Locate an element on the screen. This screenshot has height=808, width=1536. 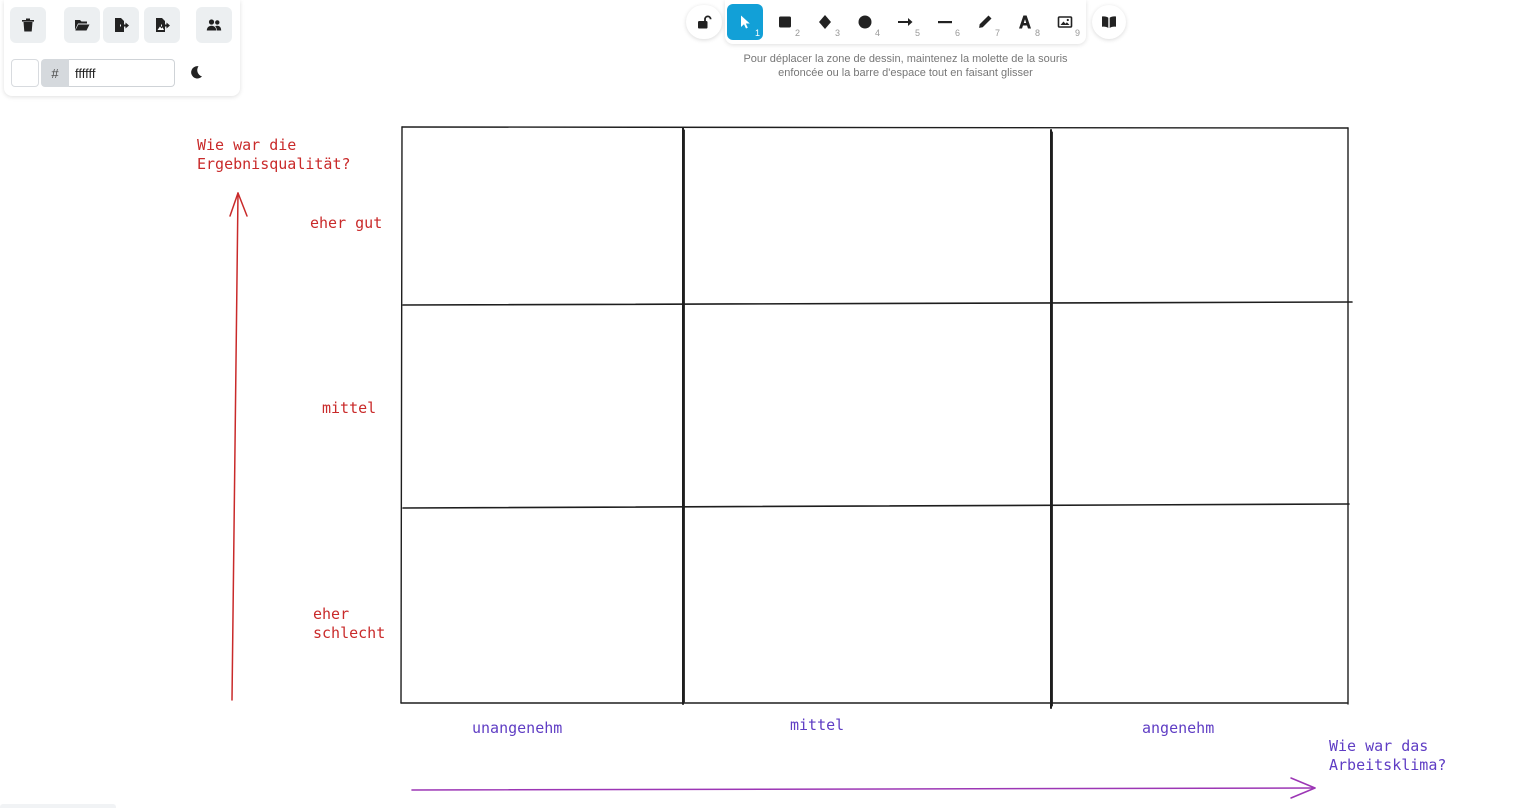
library-button is located at coordinates (1109, 22).